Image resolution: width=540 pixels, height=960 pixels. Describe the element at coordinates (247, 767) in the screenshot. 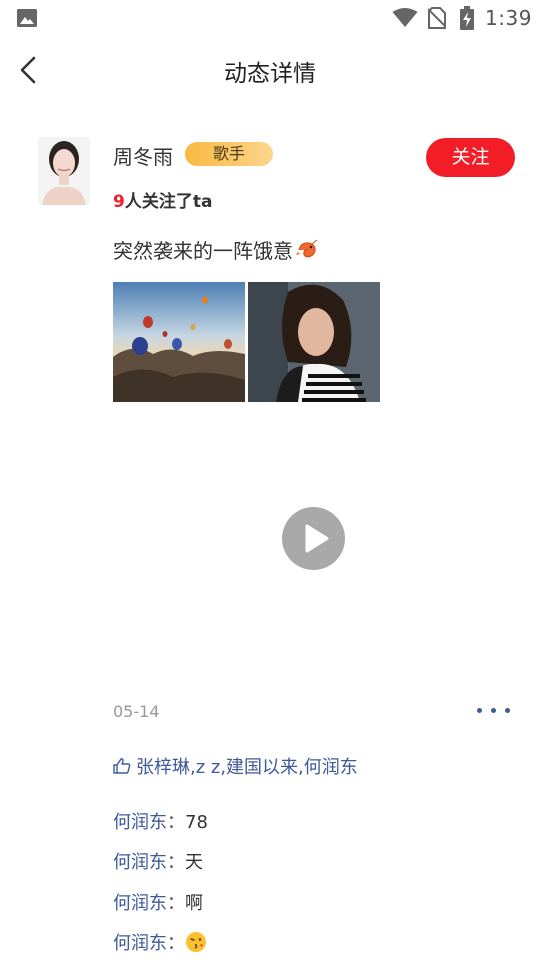

I see `likes-names: 张梓琳,z z,建国以来,何润东` at that location.